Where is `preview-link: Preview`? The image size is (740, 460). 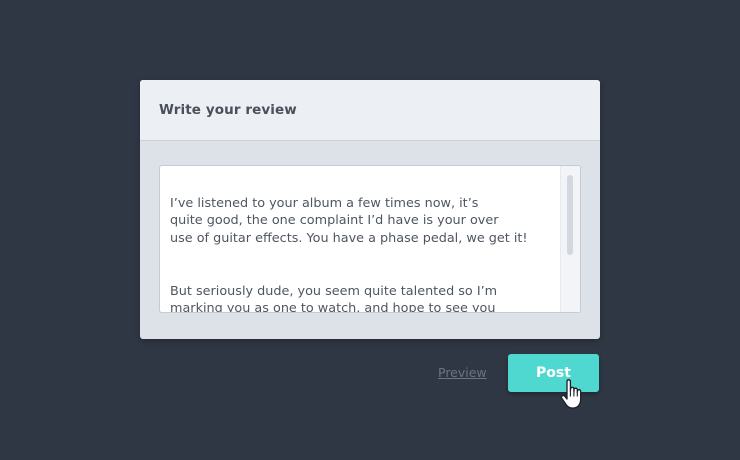
preview-link: Preview is located at coordinates (462, 372).